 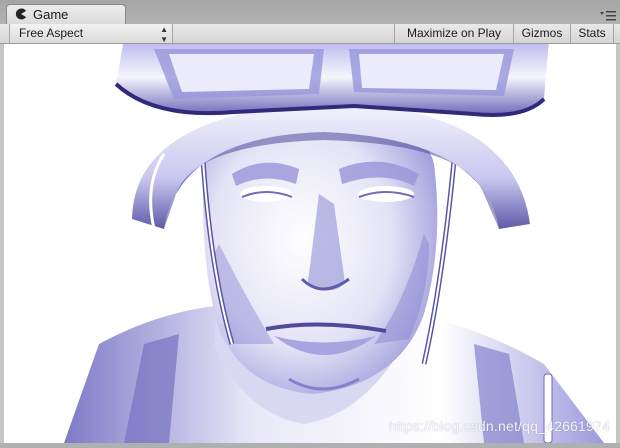 What do you see at coordinates (310, 12) in the screenshot?
I see `tab-strip: Game` at bounding box center [310, 12].